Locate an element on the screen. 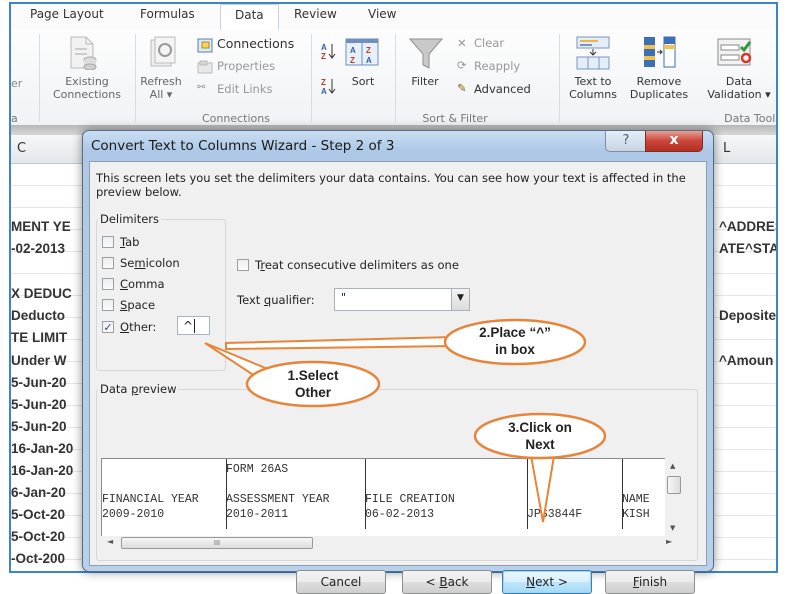 The height and width of the screenshot is (594, 811). space-checkbox-box is located at coordinates (108, 305).